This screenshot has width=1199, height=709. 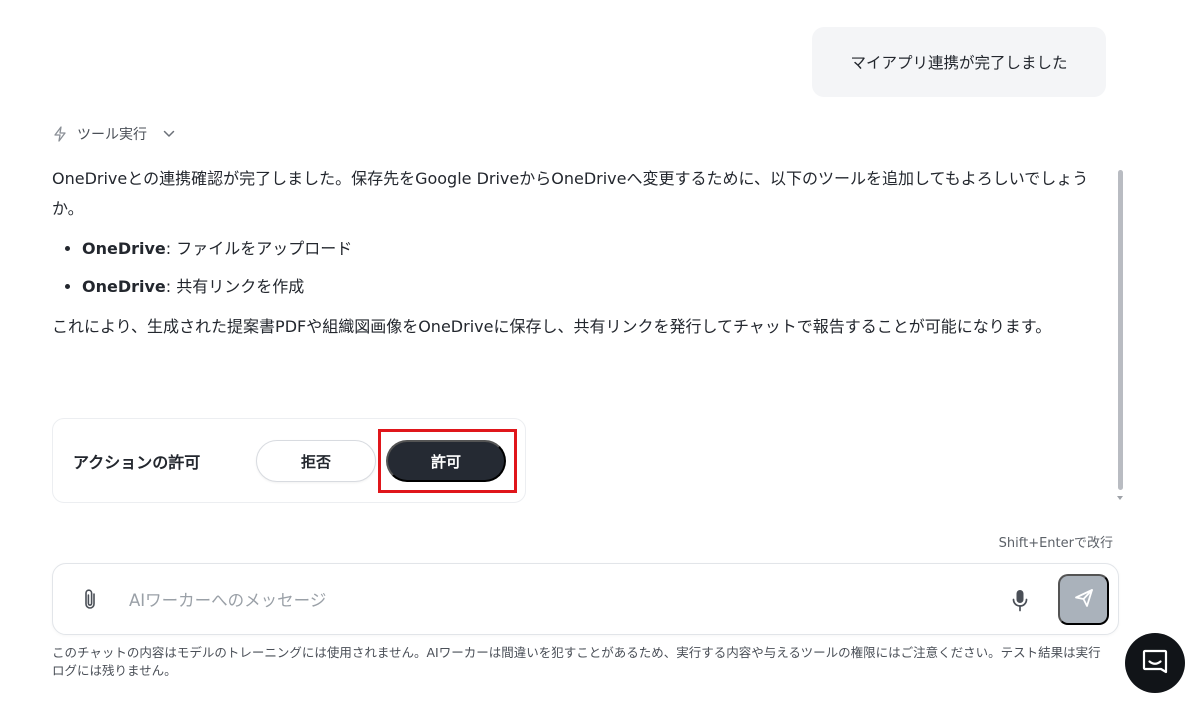 What do you see at coordinates (1120, 330) in the screenshot?
I see `scrollbar-thumb` at bounding box center [1120, 330].